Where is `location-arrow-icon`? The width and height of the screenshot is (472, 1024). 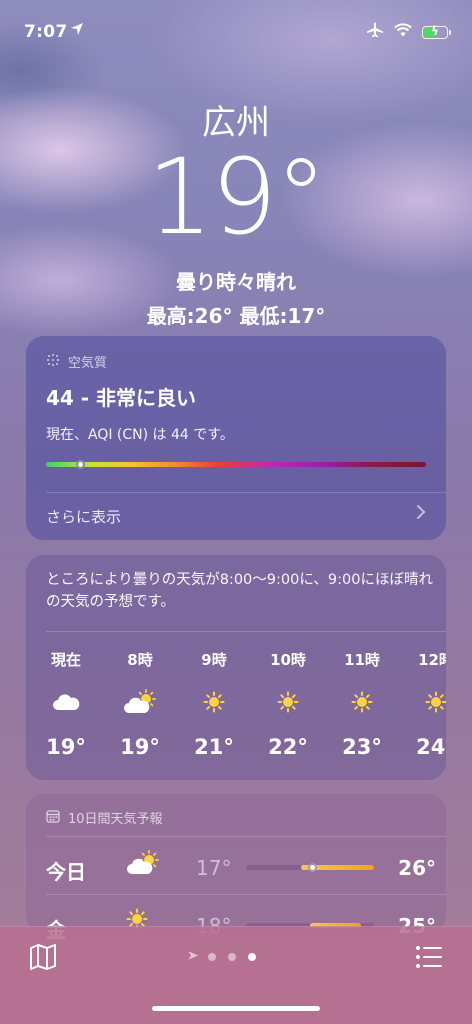
location-arrow-icon is located at coordinates (77, 31).